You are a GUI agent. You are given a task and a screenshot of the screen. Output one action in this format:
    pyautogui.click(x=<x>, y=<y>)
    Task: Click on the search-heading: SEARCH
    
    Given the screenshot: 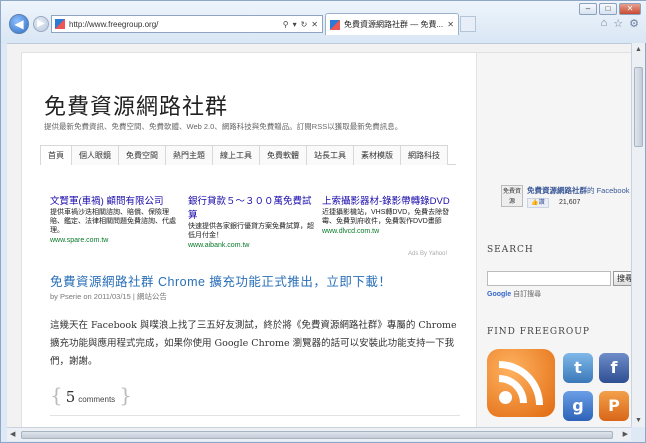 What is the action you would take?
    pyautogui.click(x=510, y=250)
    